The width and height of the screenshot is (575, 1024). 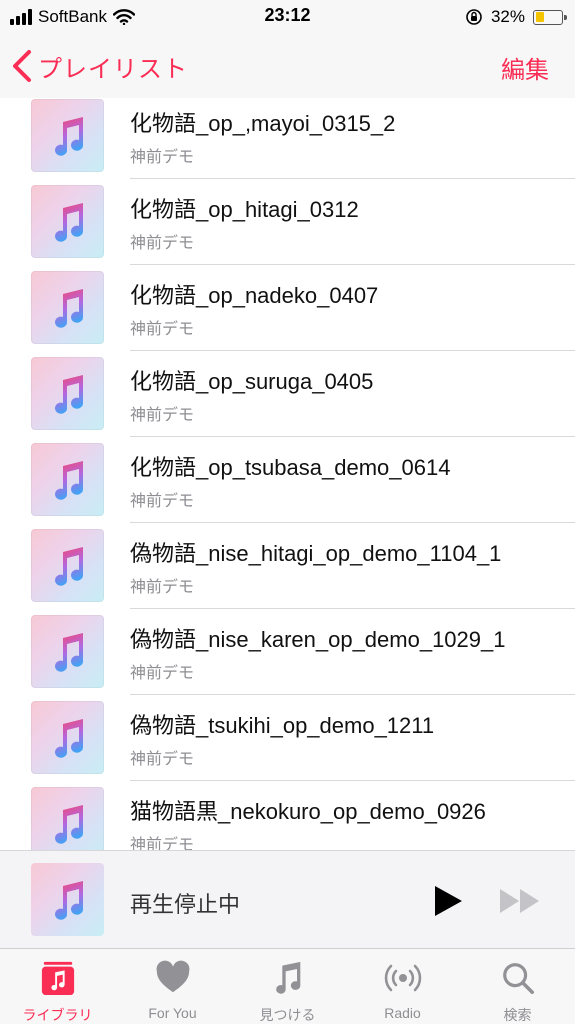 What do you see at coordinates (287, 485) in the screenshot?
I see `track-row: 化物語_op_tsubasa_demo_0614 神前デモ` at bounding box center [287, 485].